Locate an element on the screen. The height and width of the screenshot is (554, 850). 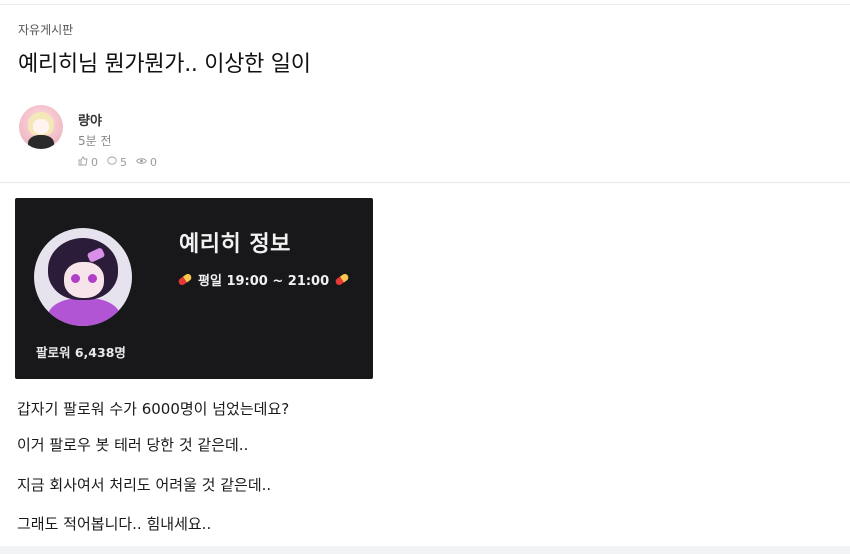
post-title: 예리히님 뭔가뭔가.. 이상한 일이 is located at coordinates (164, 64).